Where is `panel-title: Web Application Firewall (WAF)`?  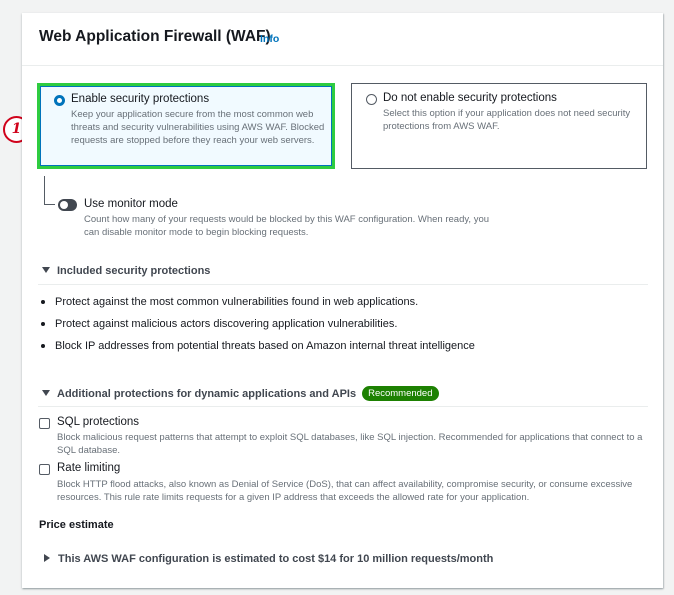 panel-title: Web Application Firewall (WAF) is located at coordinates (155, 36).